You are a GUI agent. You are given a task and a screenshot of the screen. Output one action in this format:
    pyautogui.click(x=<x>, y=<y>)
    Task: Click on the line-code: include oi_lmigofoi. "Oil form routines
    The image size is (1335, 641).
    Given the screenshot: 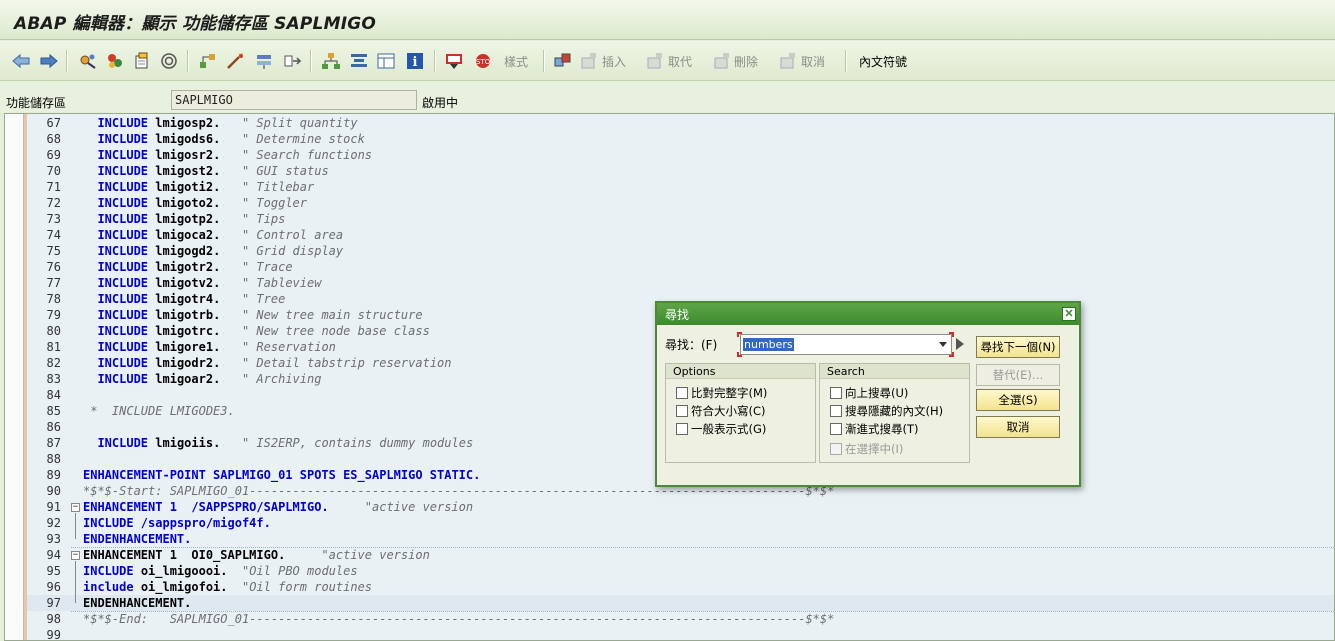 What is the action you would take?
    pyautogui.click(x=227, y=587)
    